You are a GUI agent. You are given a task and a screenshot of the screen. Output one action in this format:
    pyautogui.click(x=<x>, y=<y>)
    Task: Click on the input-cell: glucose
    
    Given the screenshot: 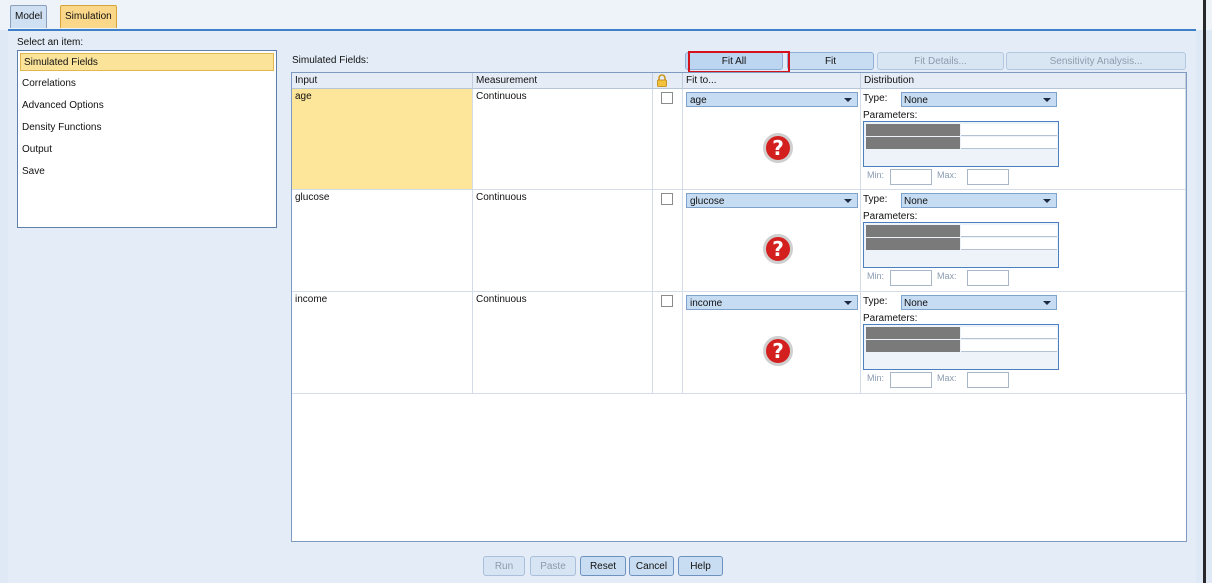 What is the action you would take?
    pyautogui.click(x=382, y=240)
    